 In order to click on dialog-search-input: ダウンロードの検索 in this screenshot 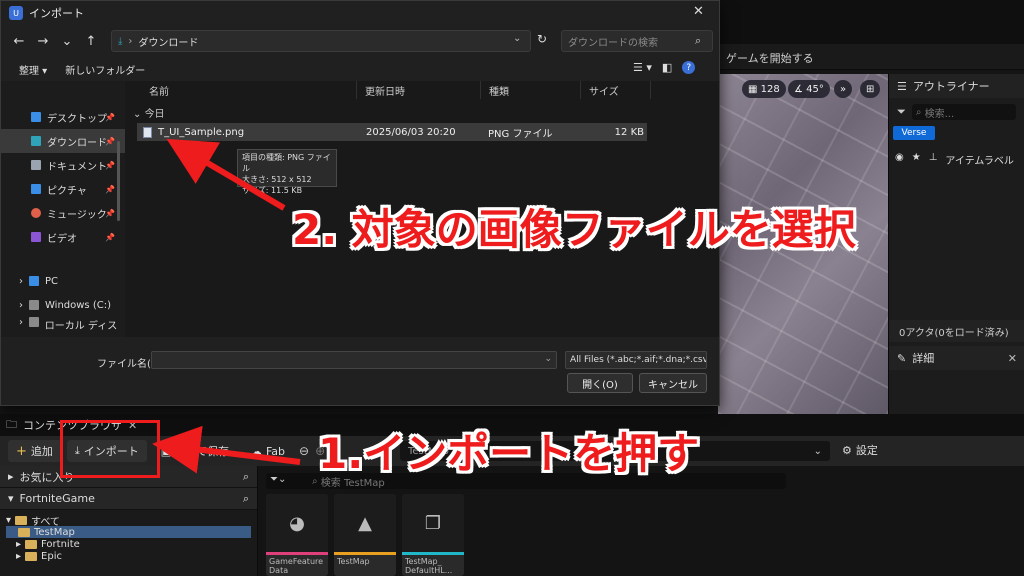, I will do `click(637, 41)`.